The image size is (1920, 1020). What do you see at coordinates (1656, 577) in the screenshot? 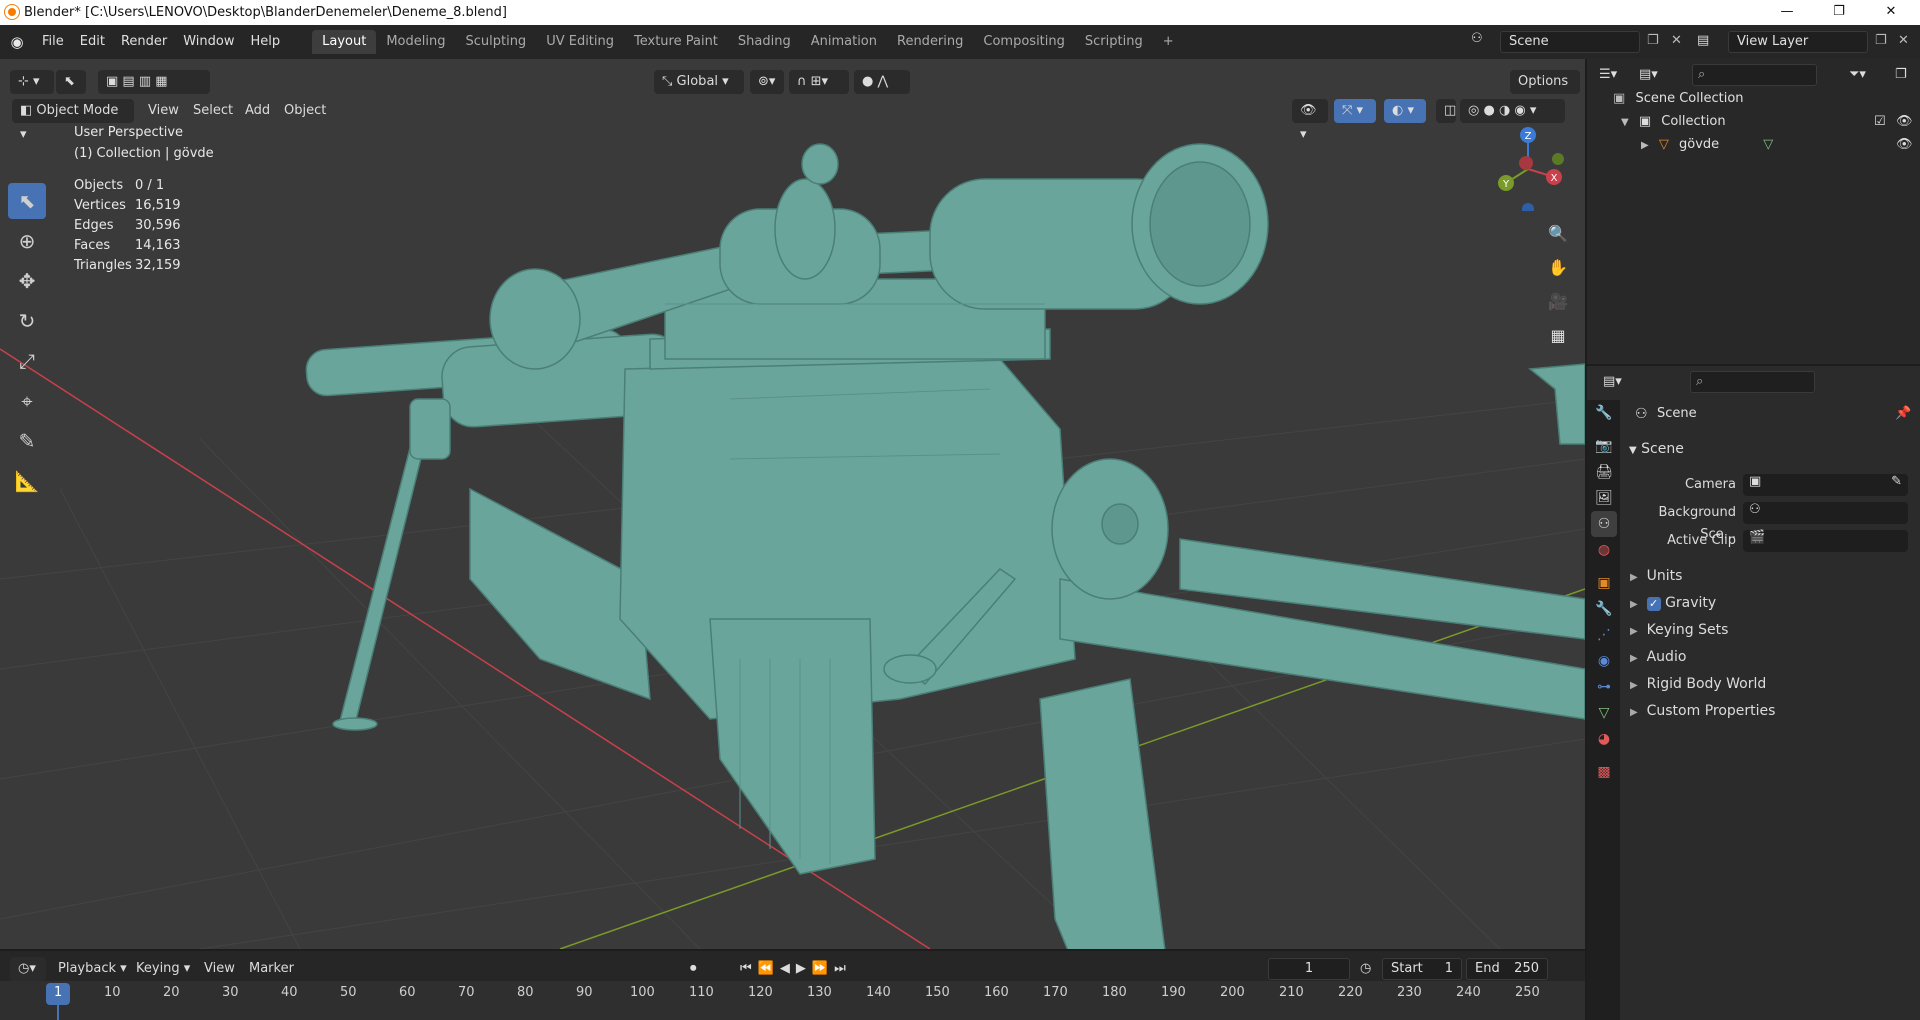
I see `units-panel-header: ▶ Units` at bounding box center [1656, 577].